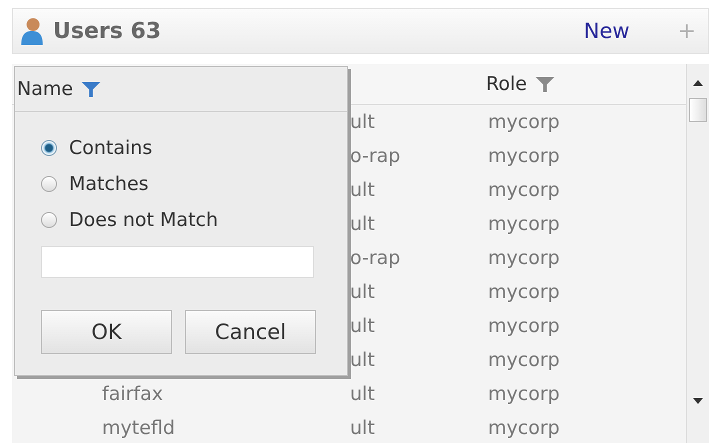  I want to click on page-title: Users 63, so click(107, 31).